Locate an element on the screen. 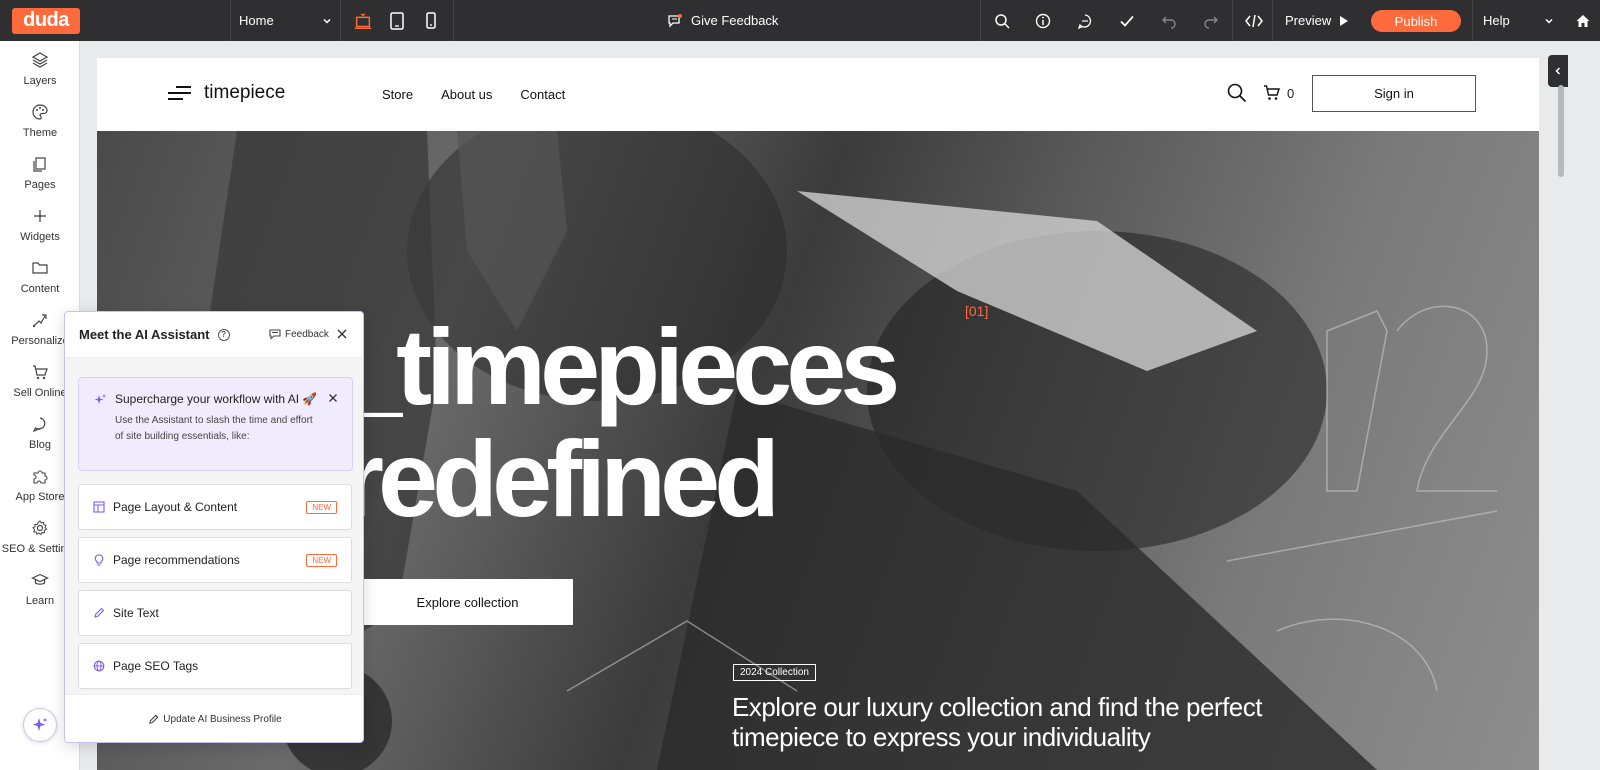 This screenshot has width=1600, height=770. publish-button: Publish is located at coordinates (1416, 21).